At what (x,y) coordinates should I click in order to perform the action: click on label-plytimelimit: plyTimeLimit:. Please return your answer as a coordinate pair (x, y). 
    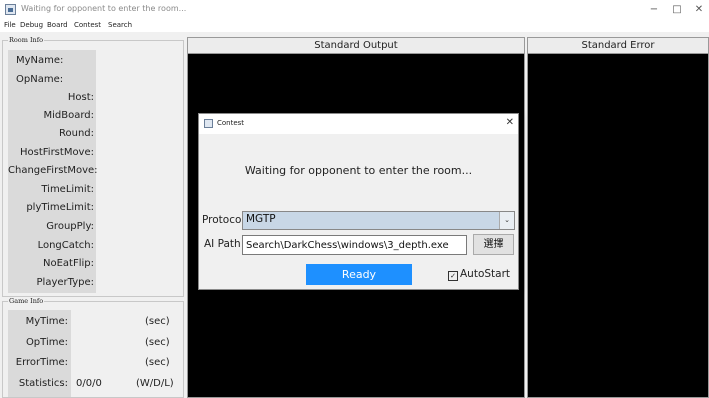
    Looking at the image, I should click on (60, 207).